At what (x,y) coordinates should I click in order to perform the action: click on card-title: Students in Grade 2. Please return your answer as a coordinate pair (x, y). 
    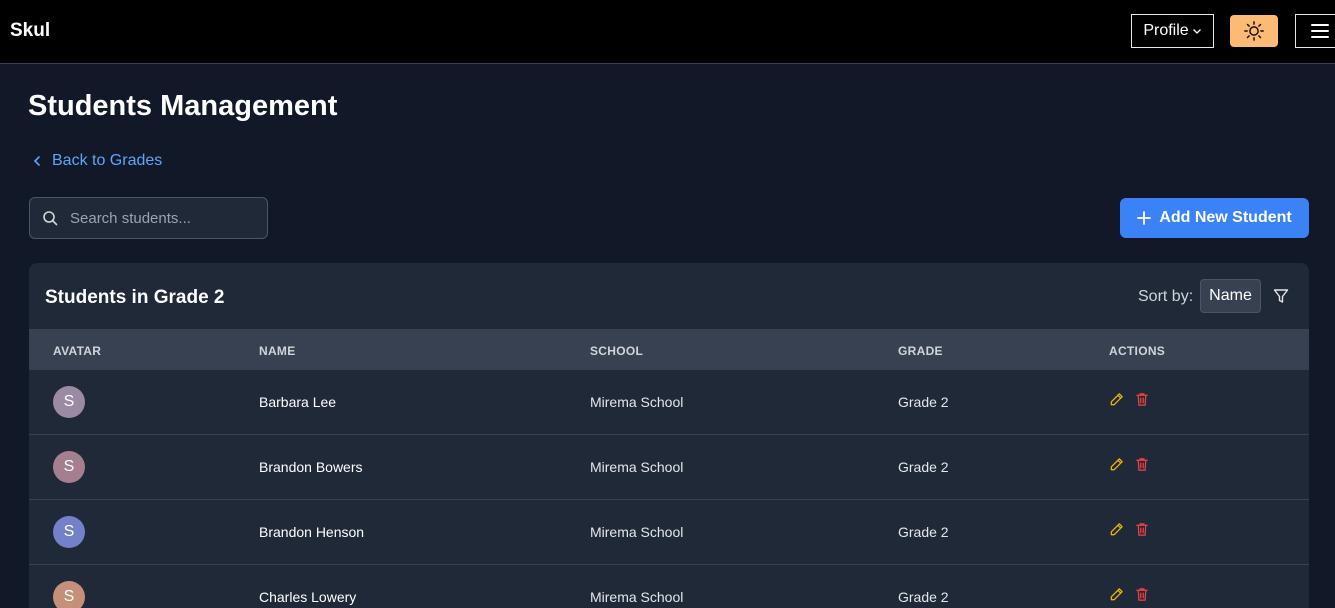
    Looking at the image, I should click on (135, 297).